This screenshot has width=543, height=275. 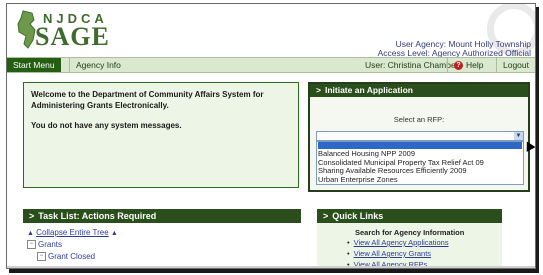 I want to click on task-list-header: > Task List: Actions Required, so click(x=162, y=216).